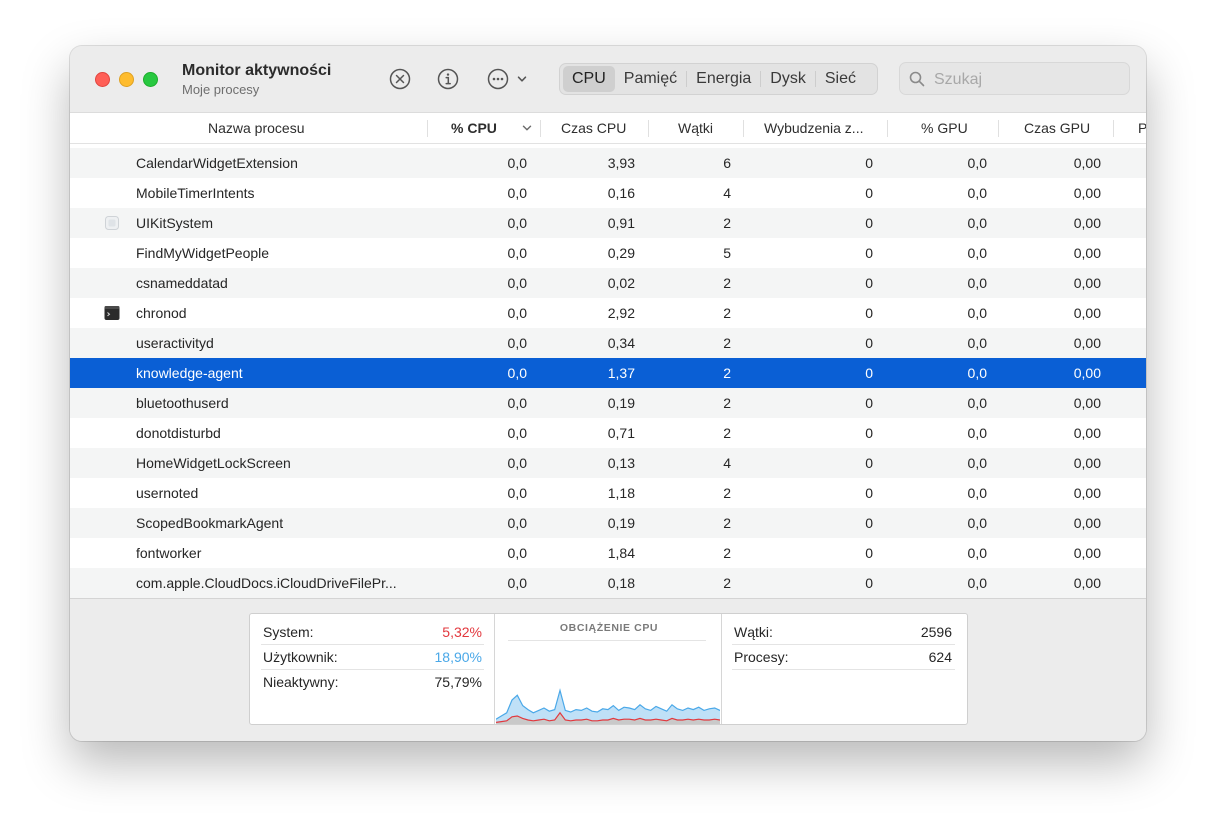 This screenshot has width=1216, height=833. Describe the element at coordinates (527, 128) in the screenshot. I see `sort-descending-icon` at that location.